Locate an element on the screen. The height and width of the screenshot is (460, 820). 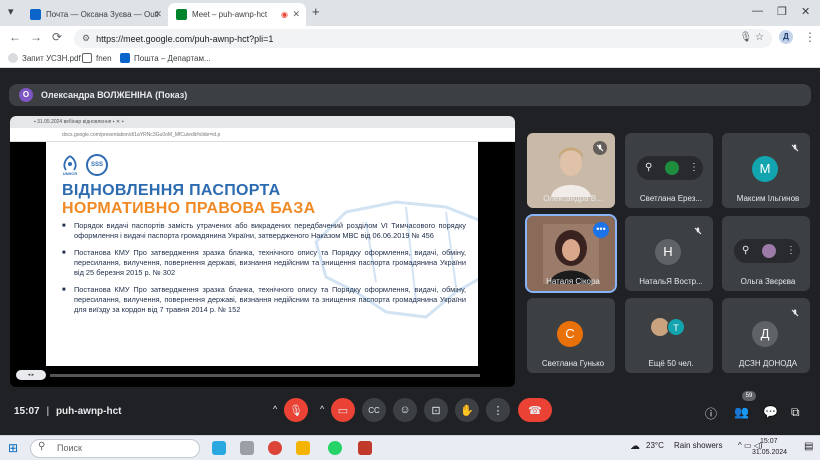
tab-meet: Meet – puh-awnp-hct ◉ ✕ is located at coordinates (237, 14).